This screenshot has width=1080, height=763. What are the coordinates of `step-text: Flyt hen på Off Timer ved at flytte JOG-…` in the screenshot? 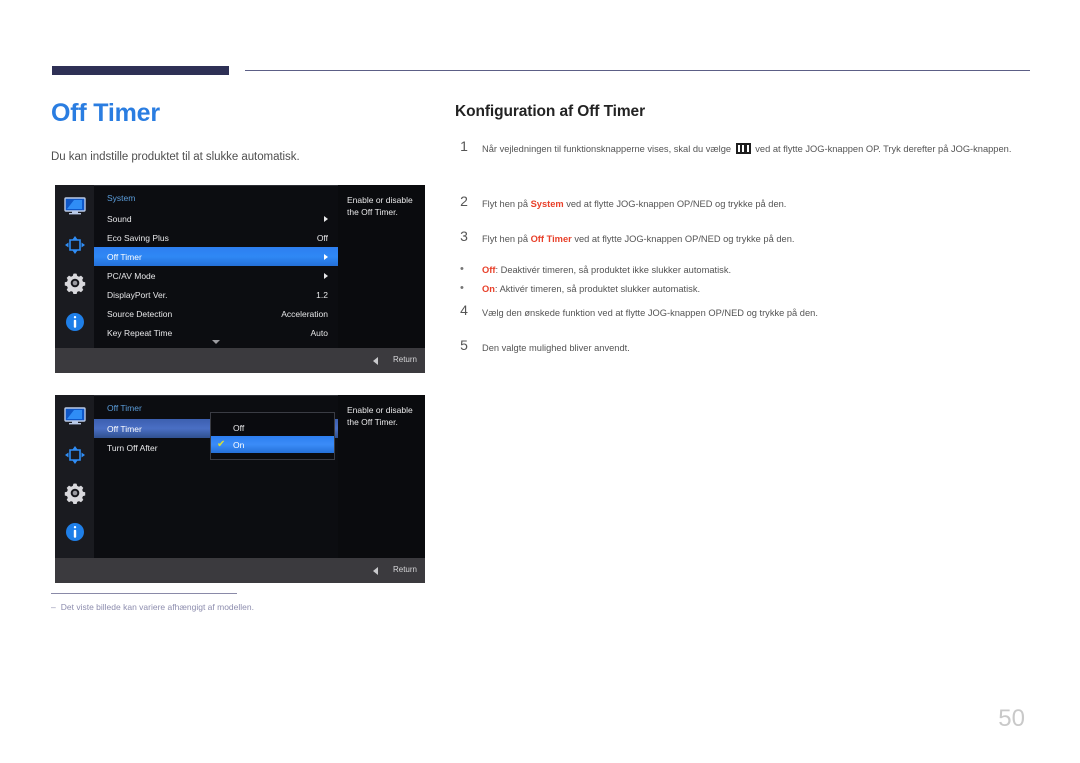 It's located at (756, 239).